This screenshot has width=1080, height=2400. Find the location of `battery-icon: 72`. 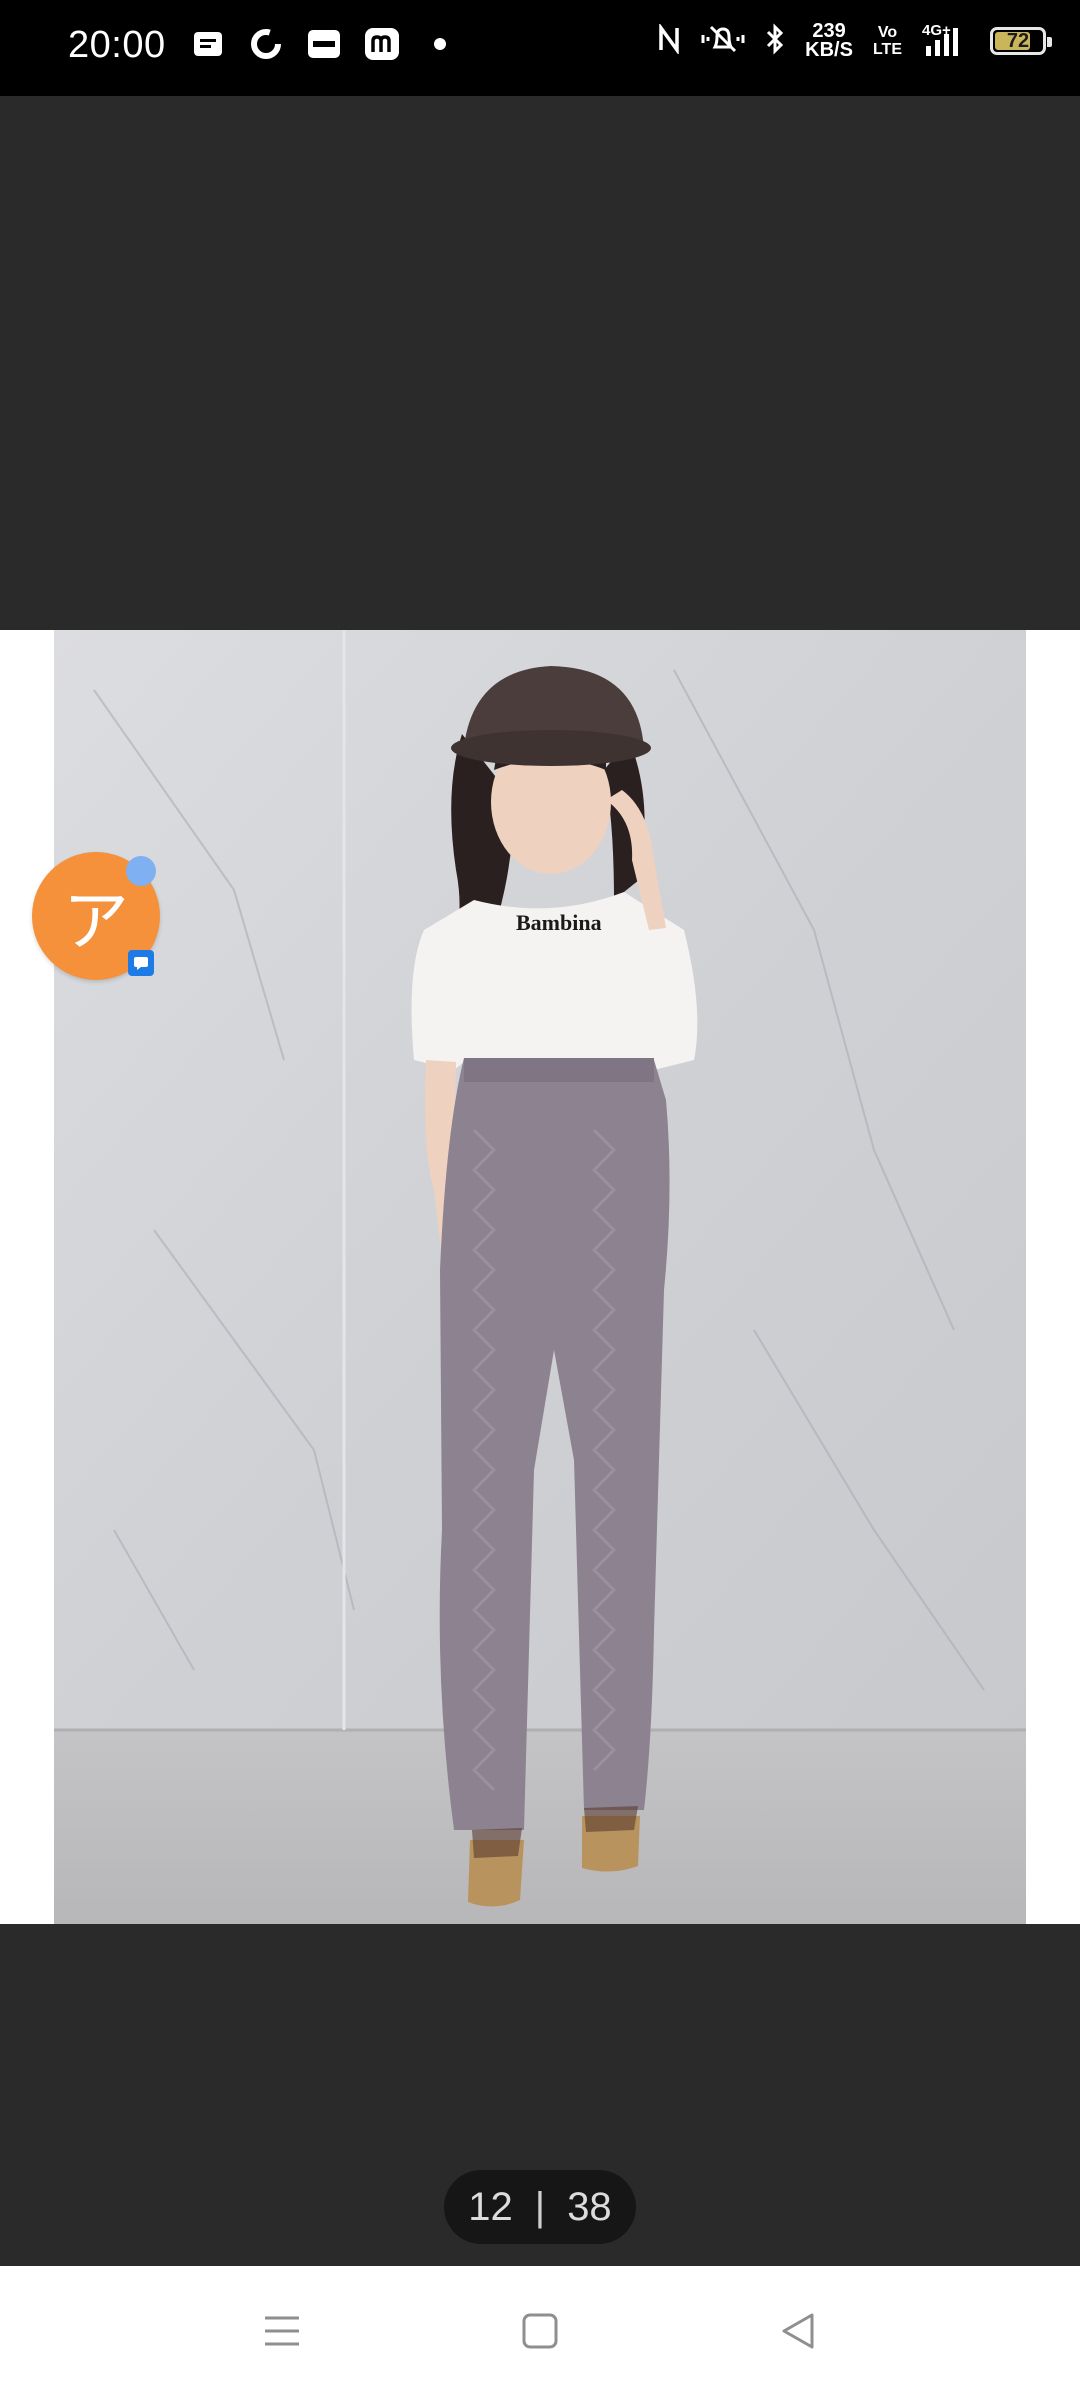

battery-icon: 72 is located at coordinates (1021, 41).